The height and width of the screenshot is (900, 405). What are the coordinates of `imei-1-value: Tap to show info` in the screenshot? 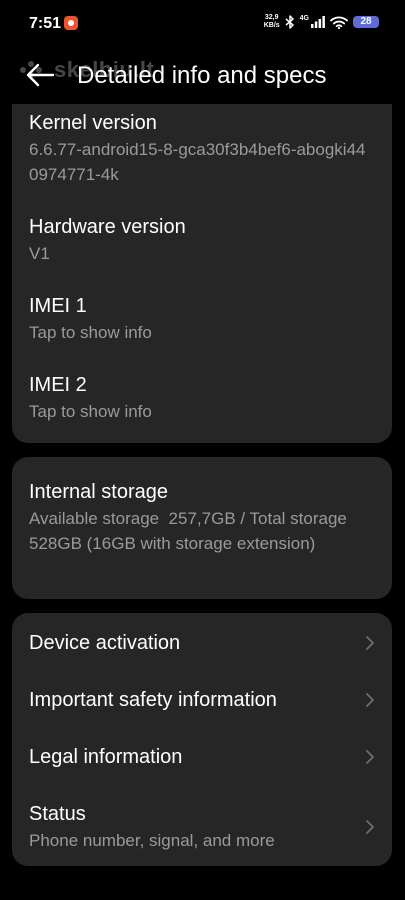 It's located at (90, 332).